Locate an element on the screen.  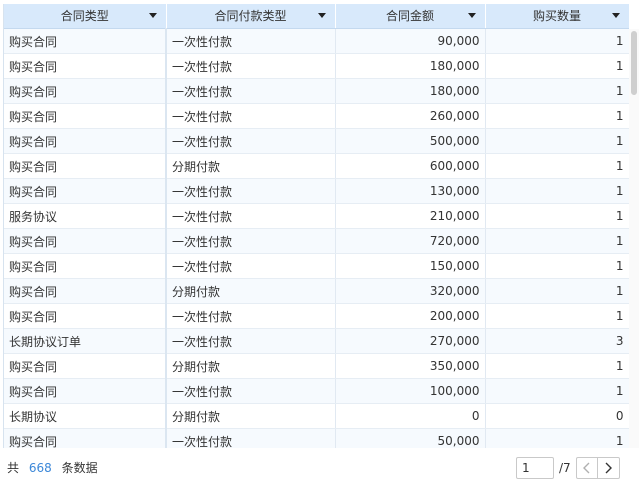
table-row: 购买合同 一次性付款 500,000 1 is located at coordinates (316, 141).